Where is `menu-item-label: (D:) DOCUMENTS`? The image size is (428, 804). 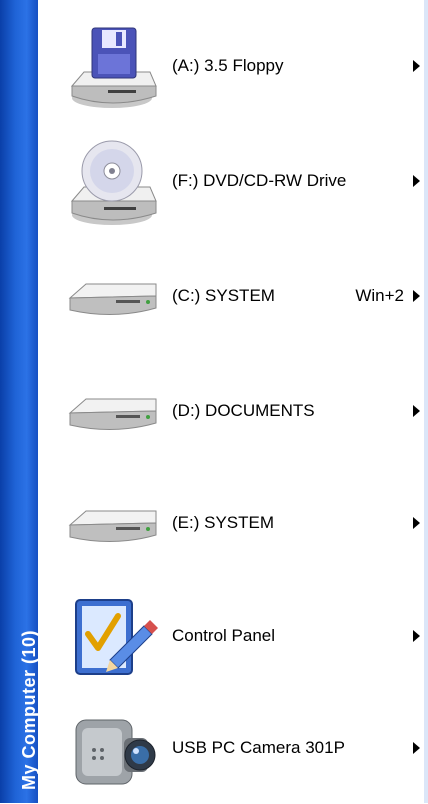 menu-item-label: (D:) DOCUMENTS is located at coordinates (243, 410).